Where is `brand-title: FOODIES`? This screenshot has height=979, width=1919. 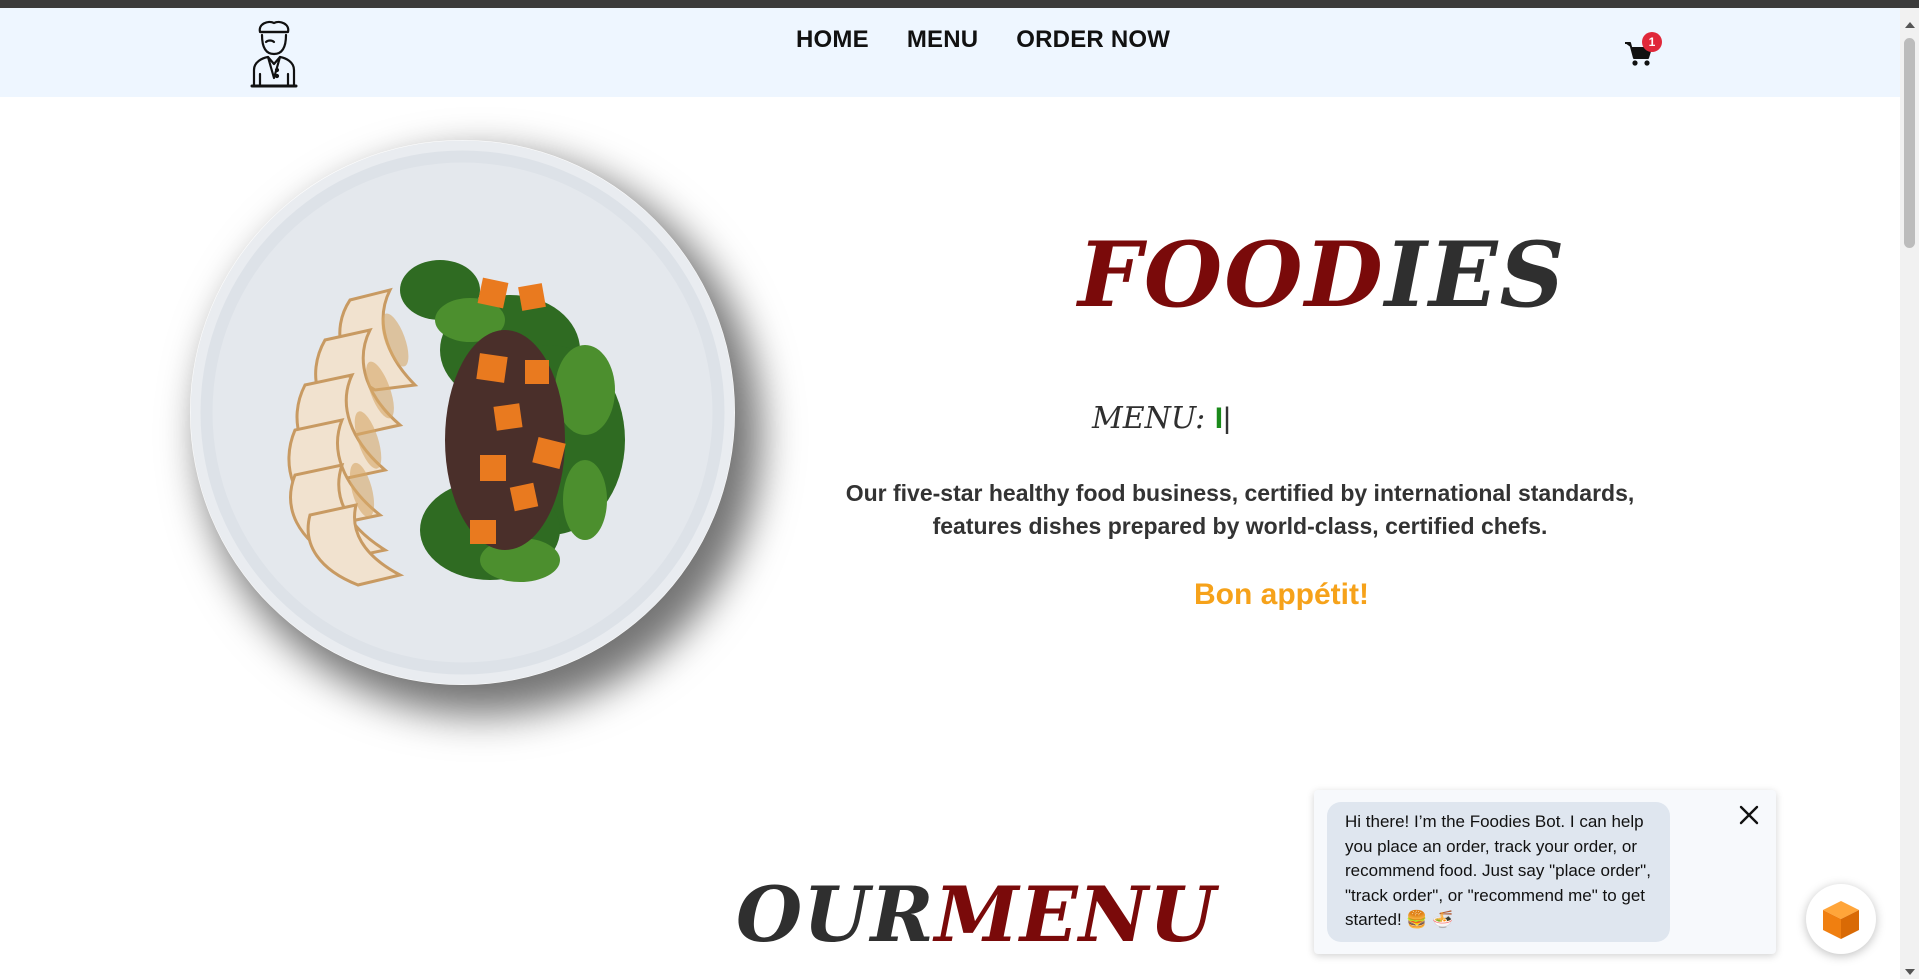 brand-title: FOODIES is located at coordinates (1321, 275).